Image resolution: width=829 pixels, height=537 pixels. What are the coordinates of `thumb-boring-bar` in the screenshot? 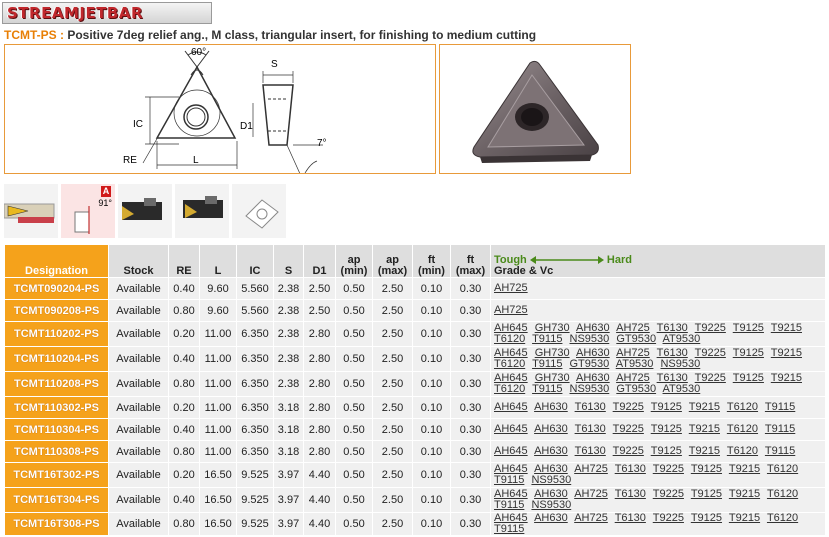 It's located at (30, 211).